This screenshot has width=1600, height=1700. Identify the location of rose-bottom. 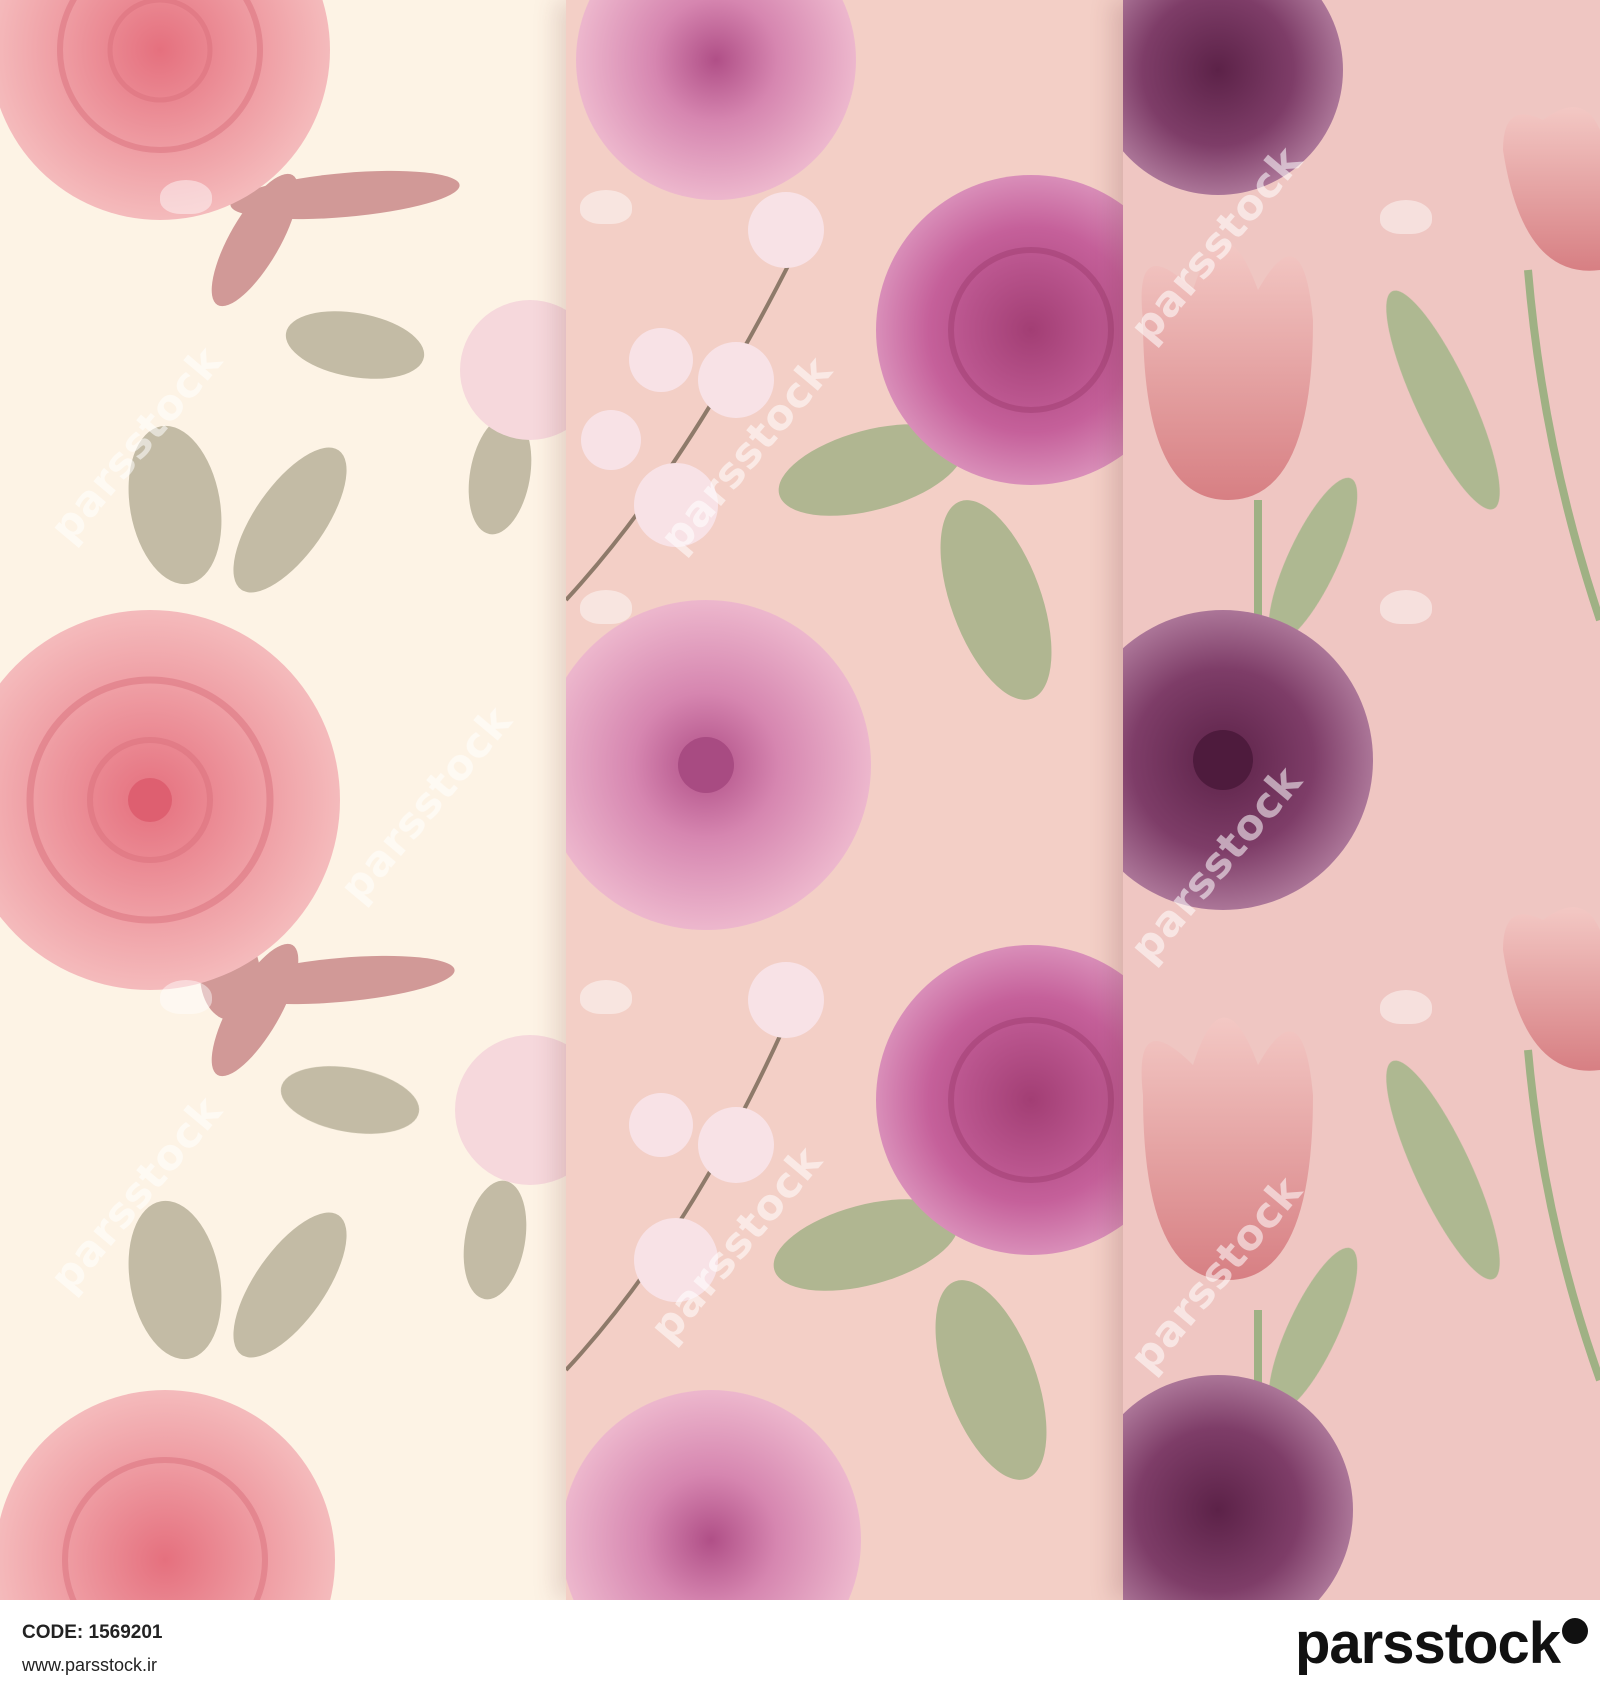
(167, 1495).